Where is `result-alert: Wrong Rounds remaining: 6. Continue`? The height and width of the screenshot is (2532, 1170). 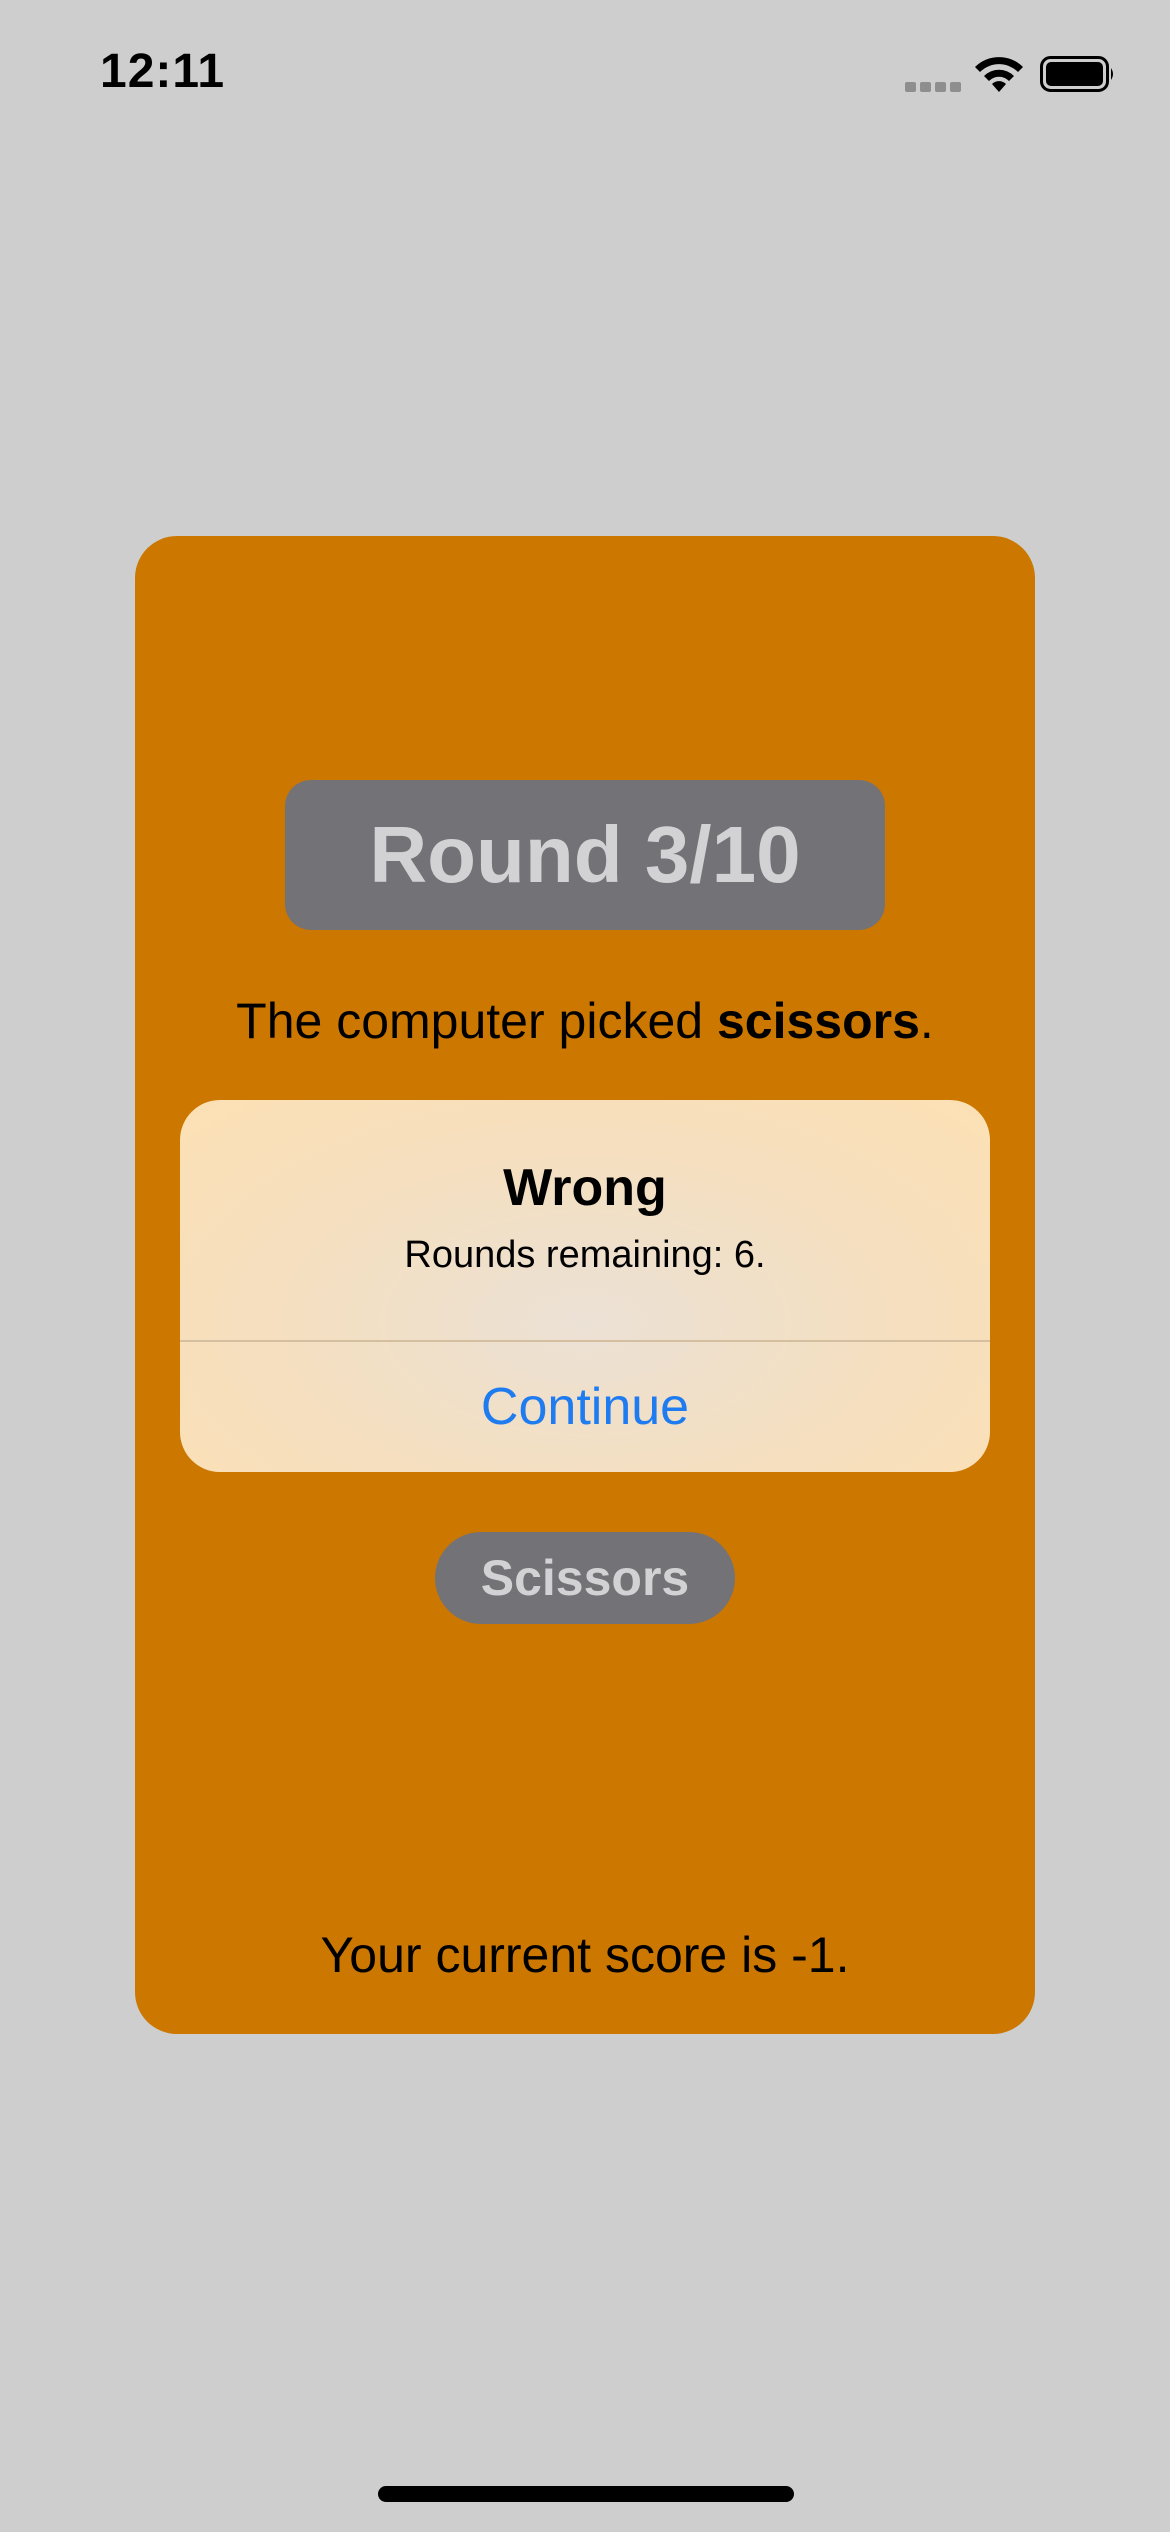 result-alert: Wrong Rounds remaining: 6. Continue is located at coordinates (585, 1286).